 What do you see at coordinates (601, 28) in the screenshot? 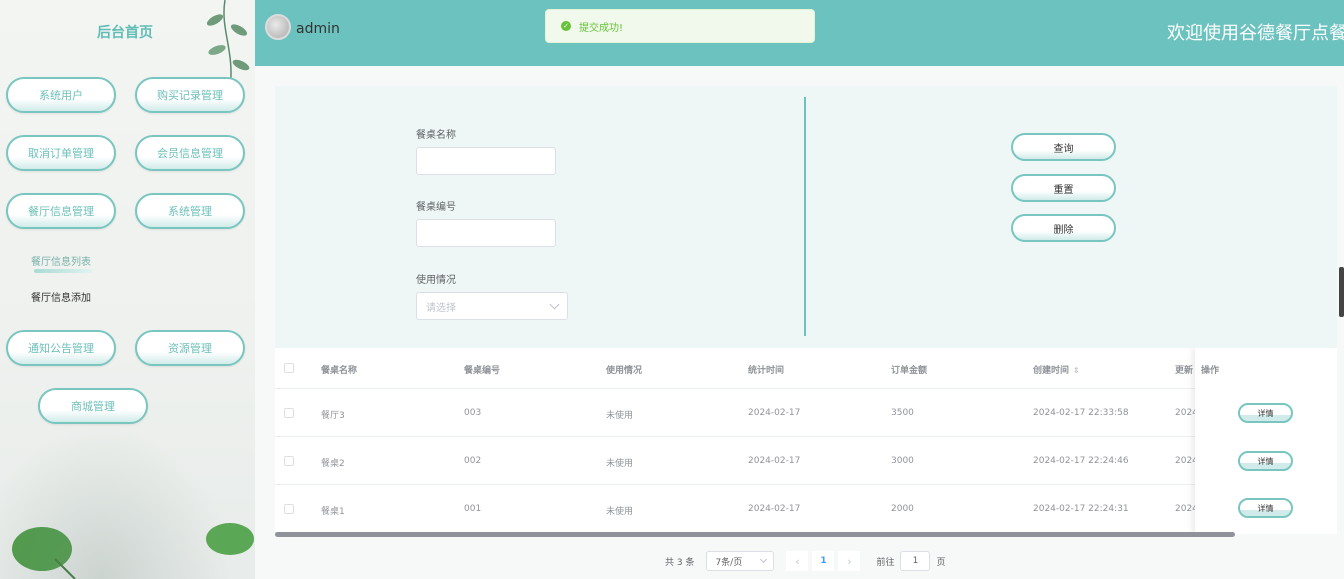
I see `toast-message: 提交成功!` at bounding box center [601, 28].